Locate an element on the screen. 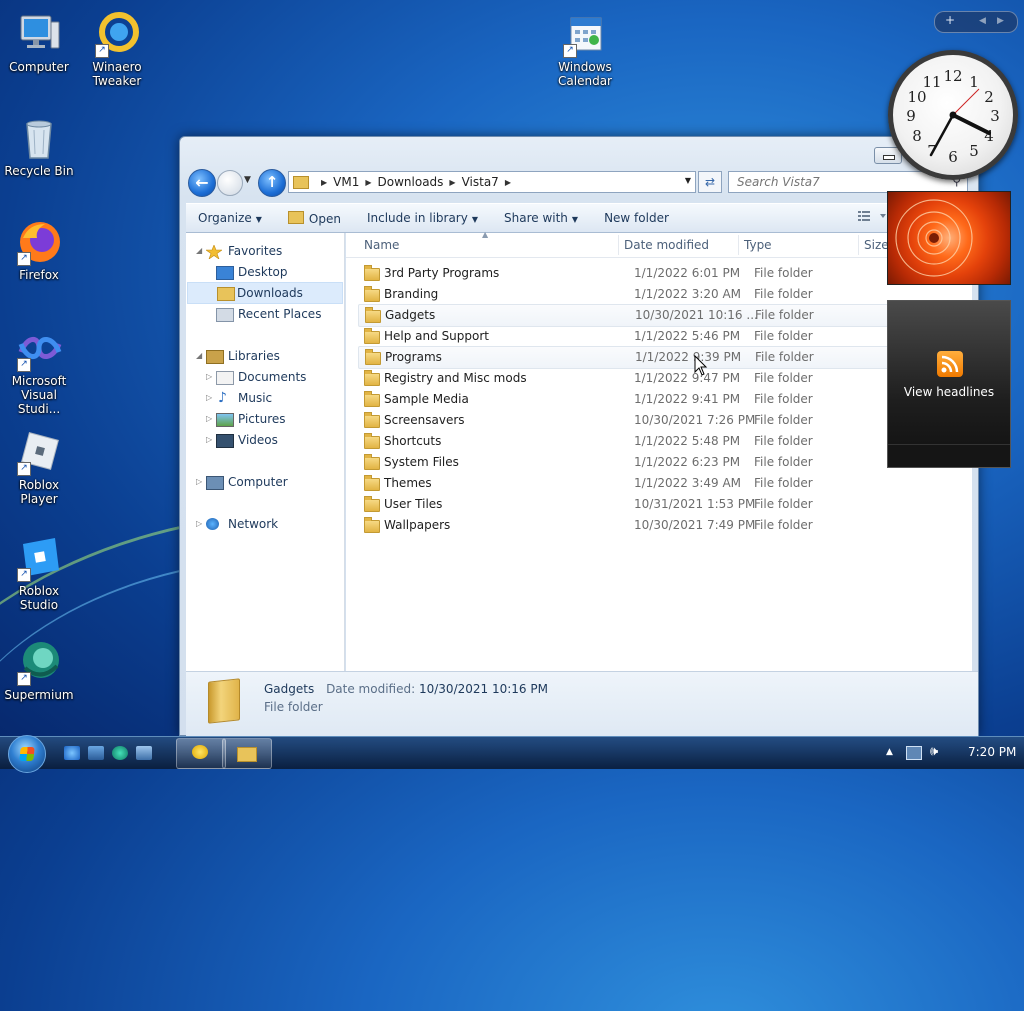 The width and height of the screenshot is (1024, 1011). new-folder-button: New folder is located at coordinates (637, 218).